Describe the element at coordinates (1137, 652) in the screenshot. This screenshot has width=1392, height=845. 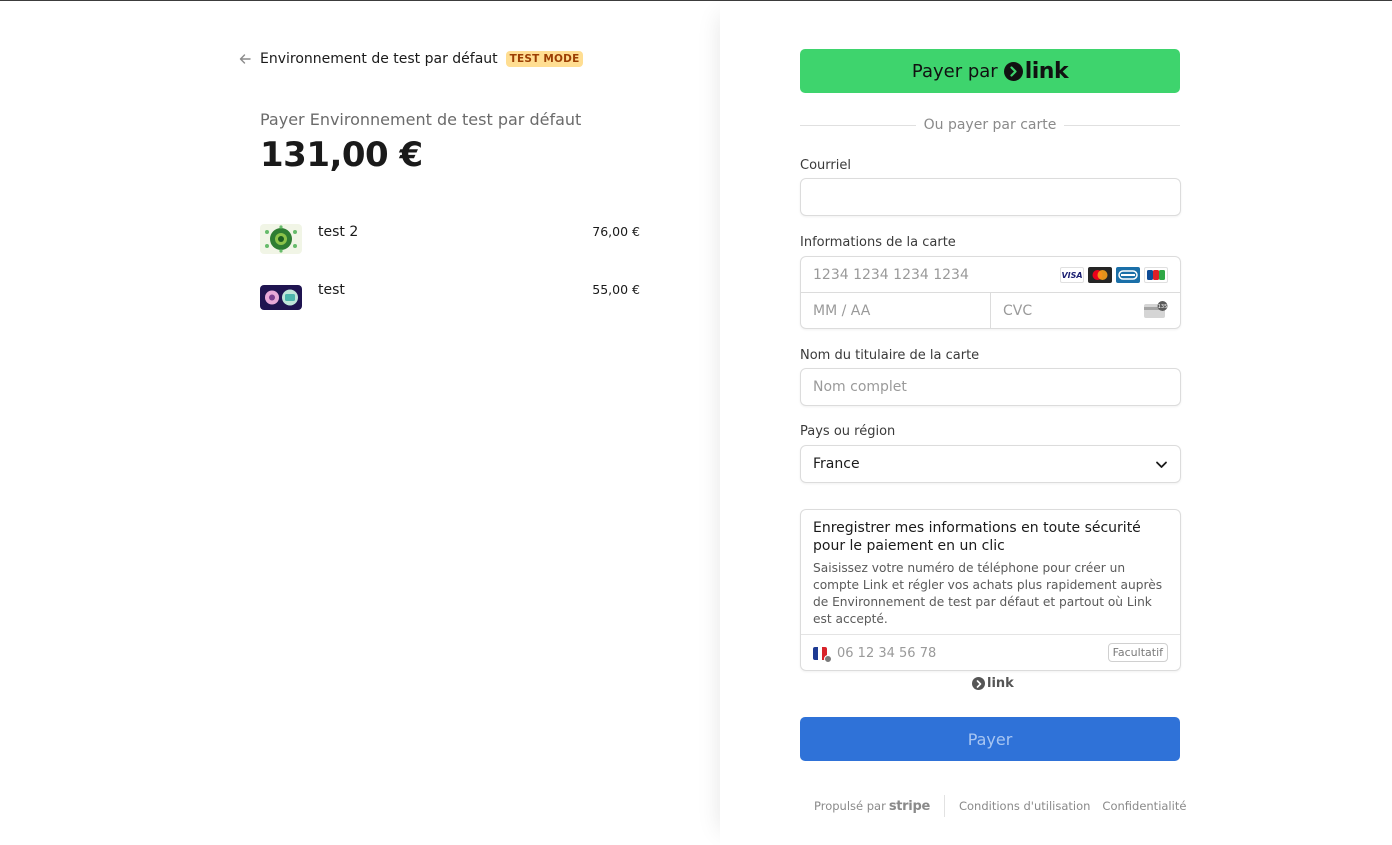
I see `optional-tag: Facultatif` at that location.